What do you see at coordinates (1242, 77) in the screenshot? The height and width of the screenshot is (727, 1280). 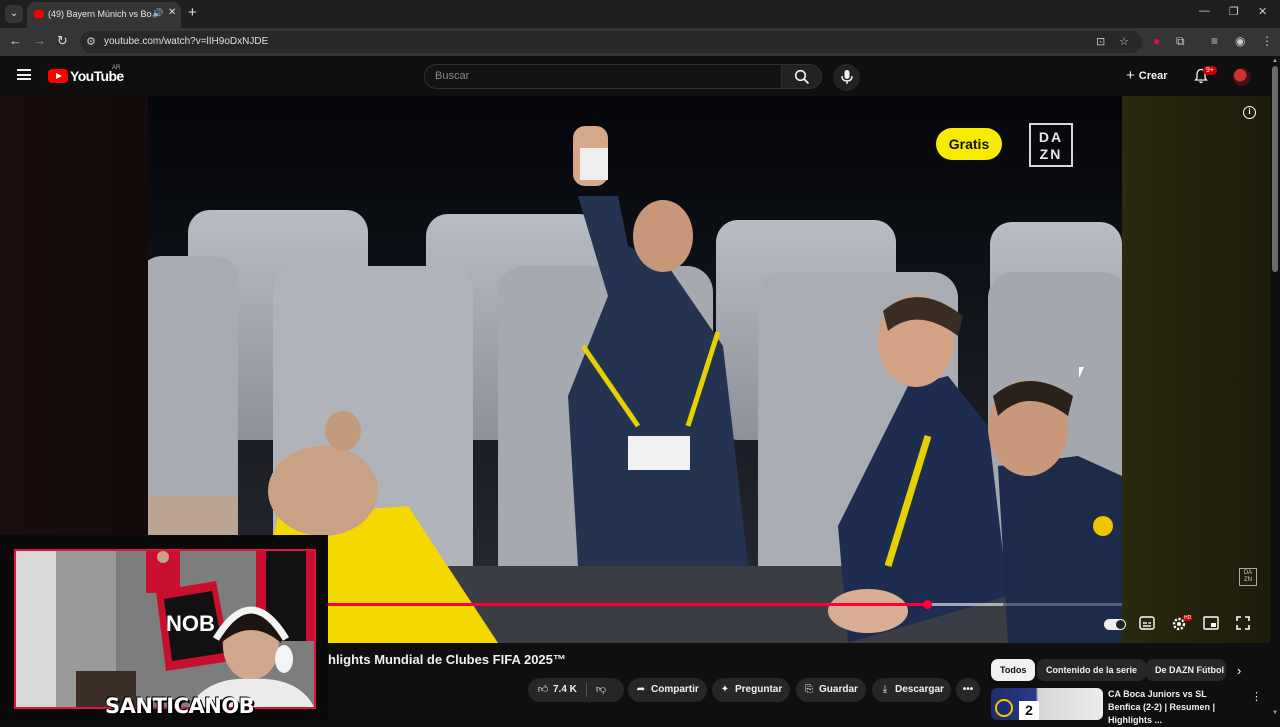 I see `account-avatar` at bounding box center [1242, 77].